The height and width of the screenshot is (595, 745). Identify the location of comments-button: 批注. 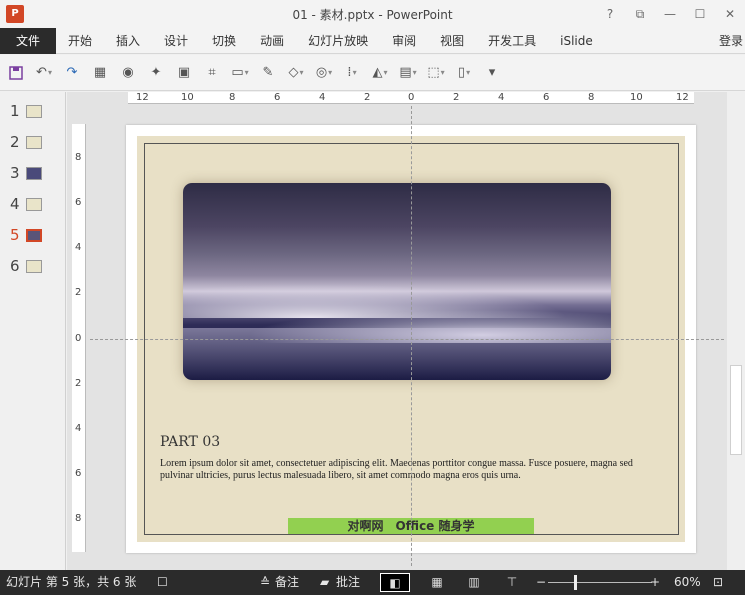
(348, 582).